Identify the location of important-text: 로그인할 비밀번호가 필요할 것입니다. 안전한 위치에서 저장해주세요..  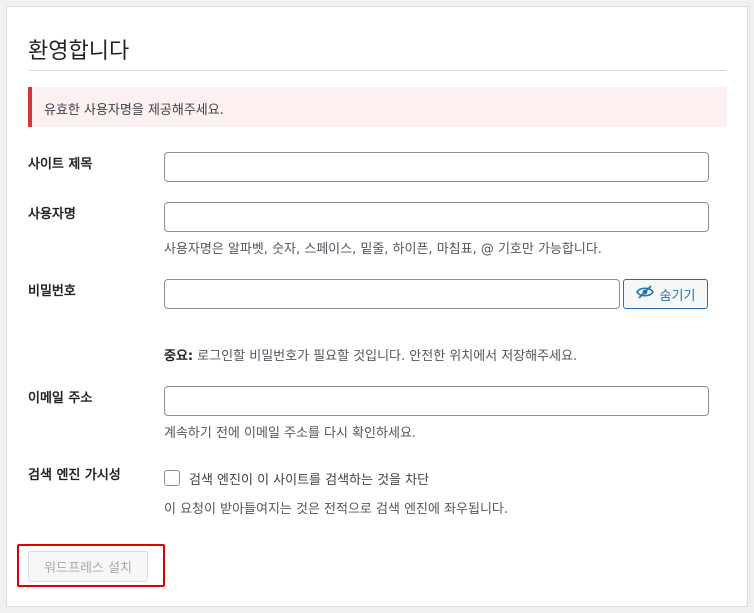
(385, 356).